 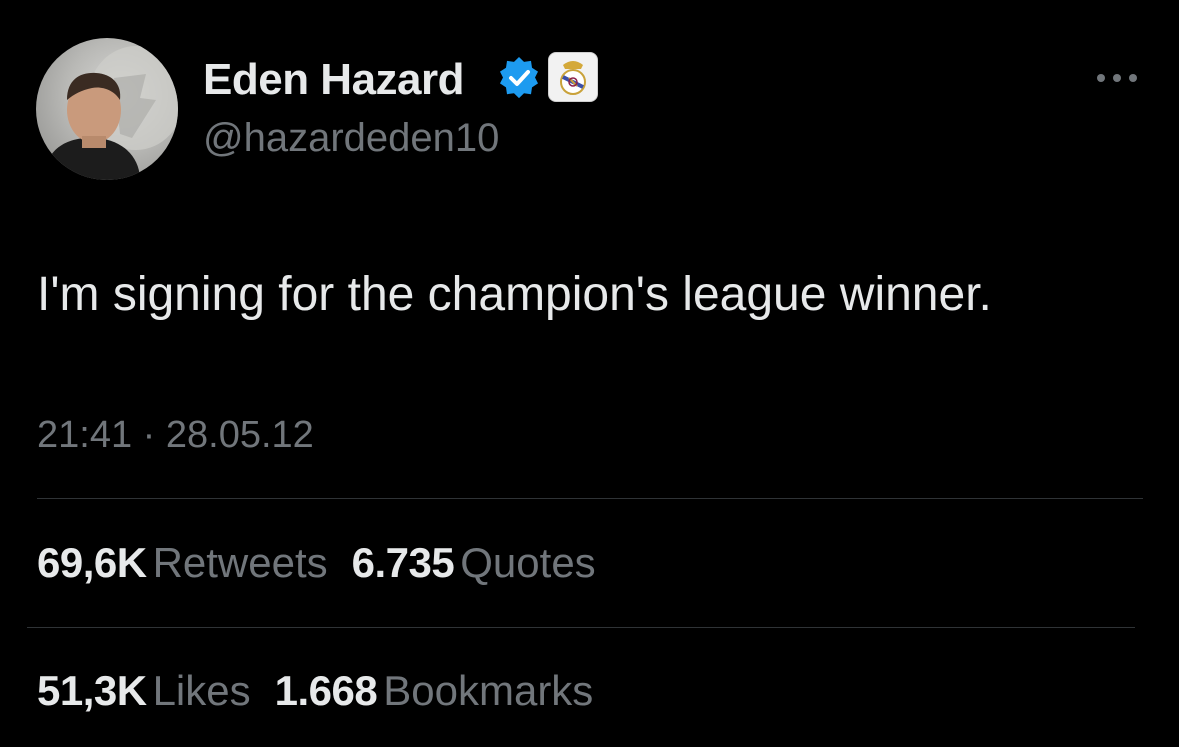 What do you see at coordinates (351, 138) in the screenshot?
I see `author-handle: @hazardeden10` at bounding box center [351, 138].